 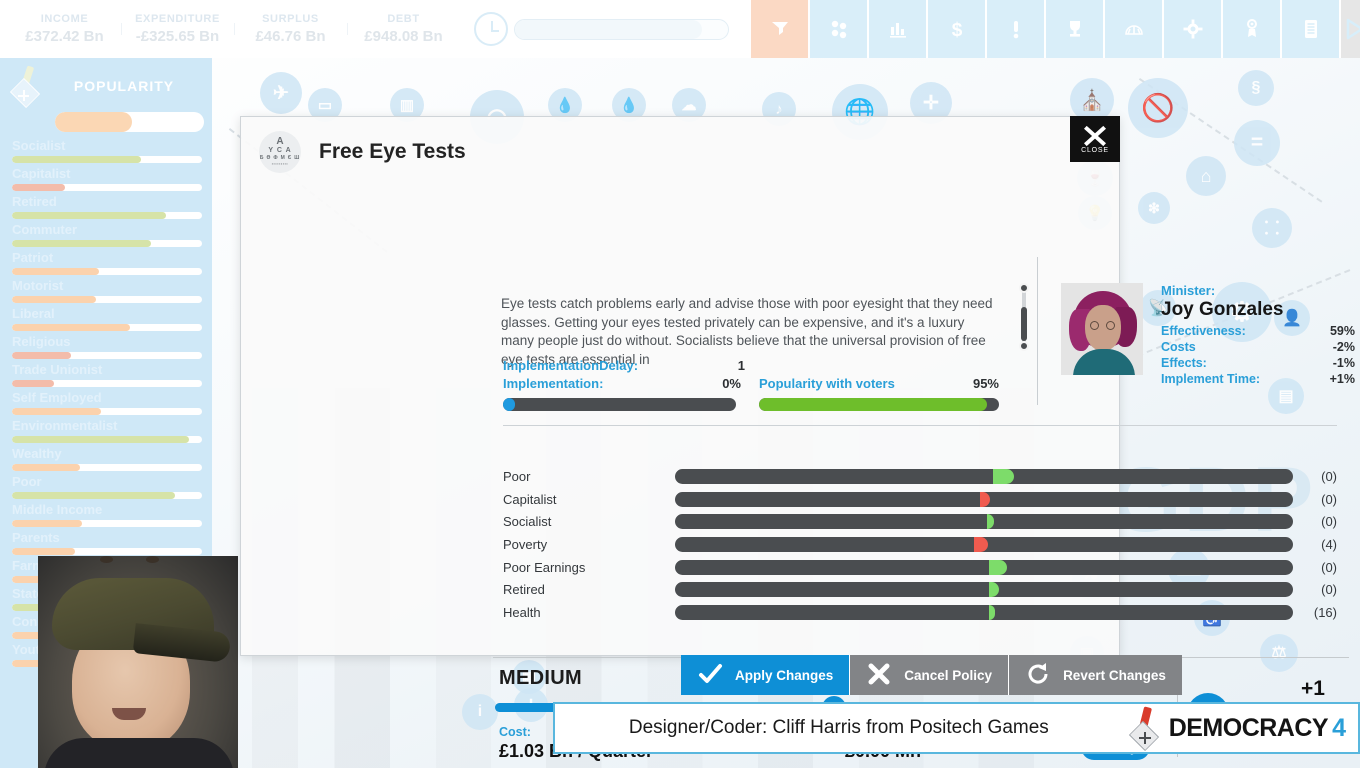 What do you see at coordinates (1015, 29) in the screenshot?
I see `alerts-icon` at bounding box center [1015, 29].